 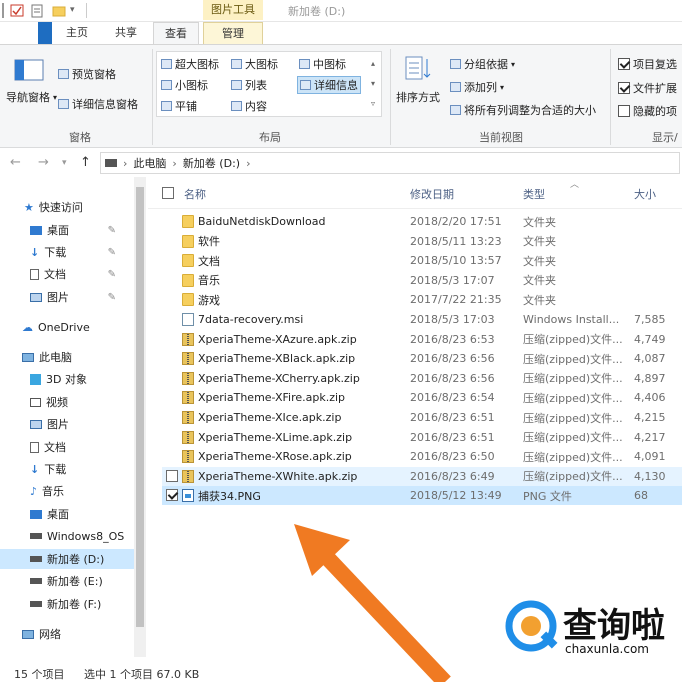 I want to click on properties-icon, so click(x=37, y=10).